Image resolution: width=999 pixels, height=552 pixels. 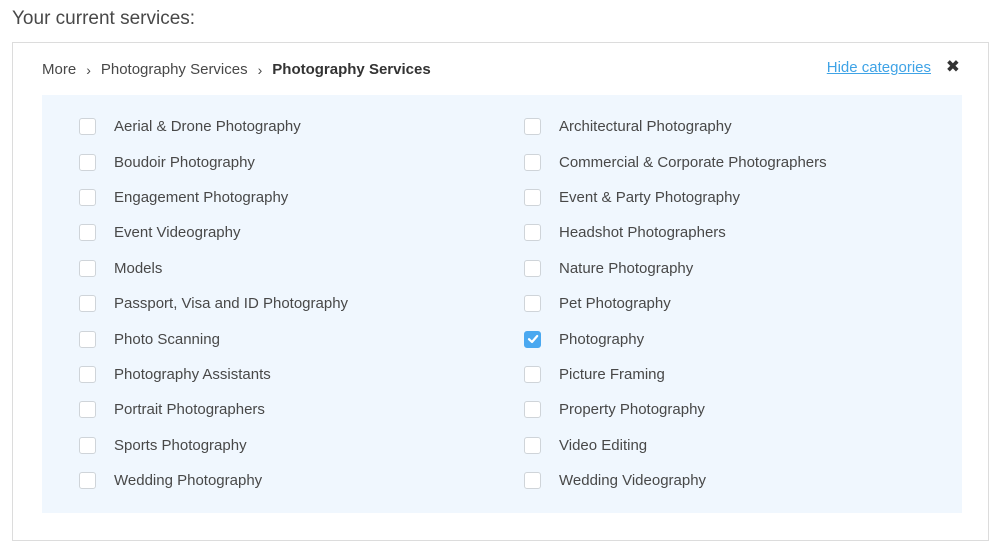 I want to click on category-item: Picture Framing, so click(x=675, y=374).